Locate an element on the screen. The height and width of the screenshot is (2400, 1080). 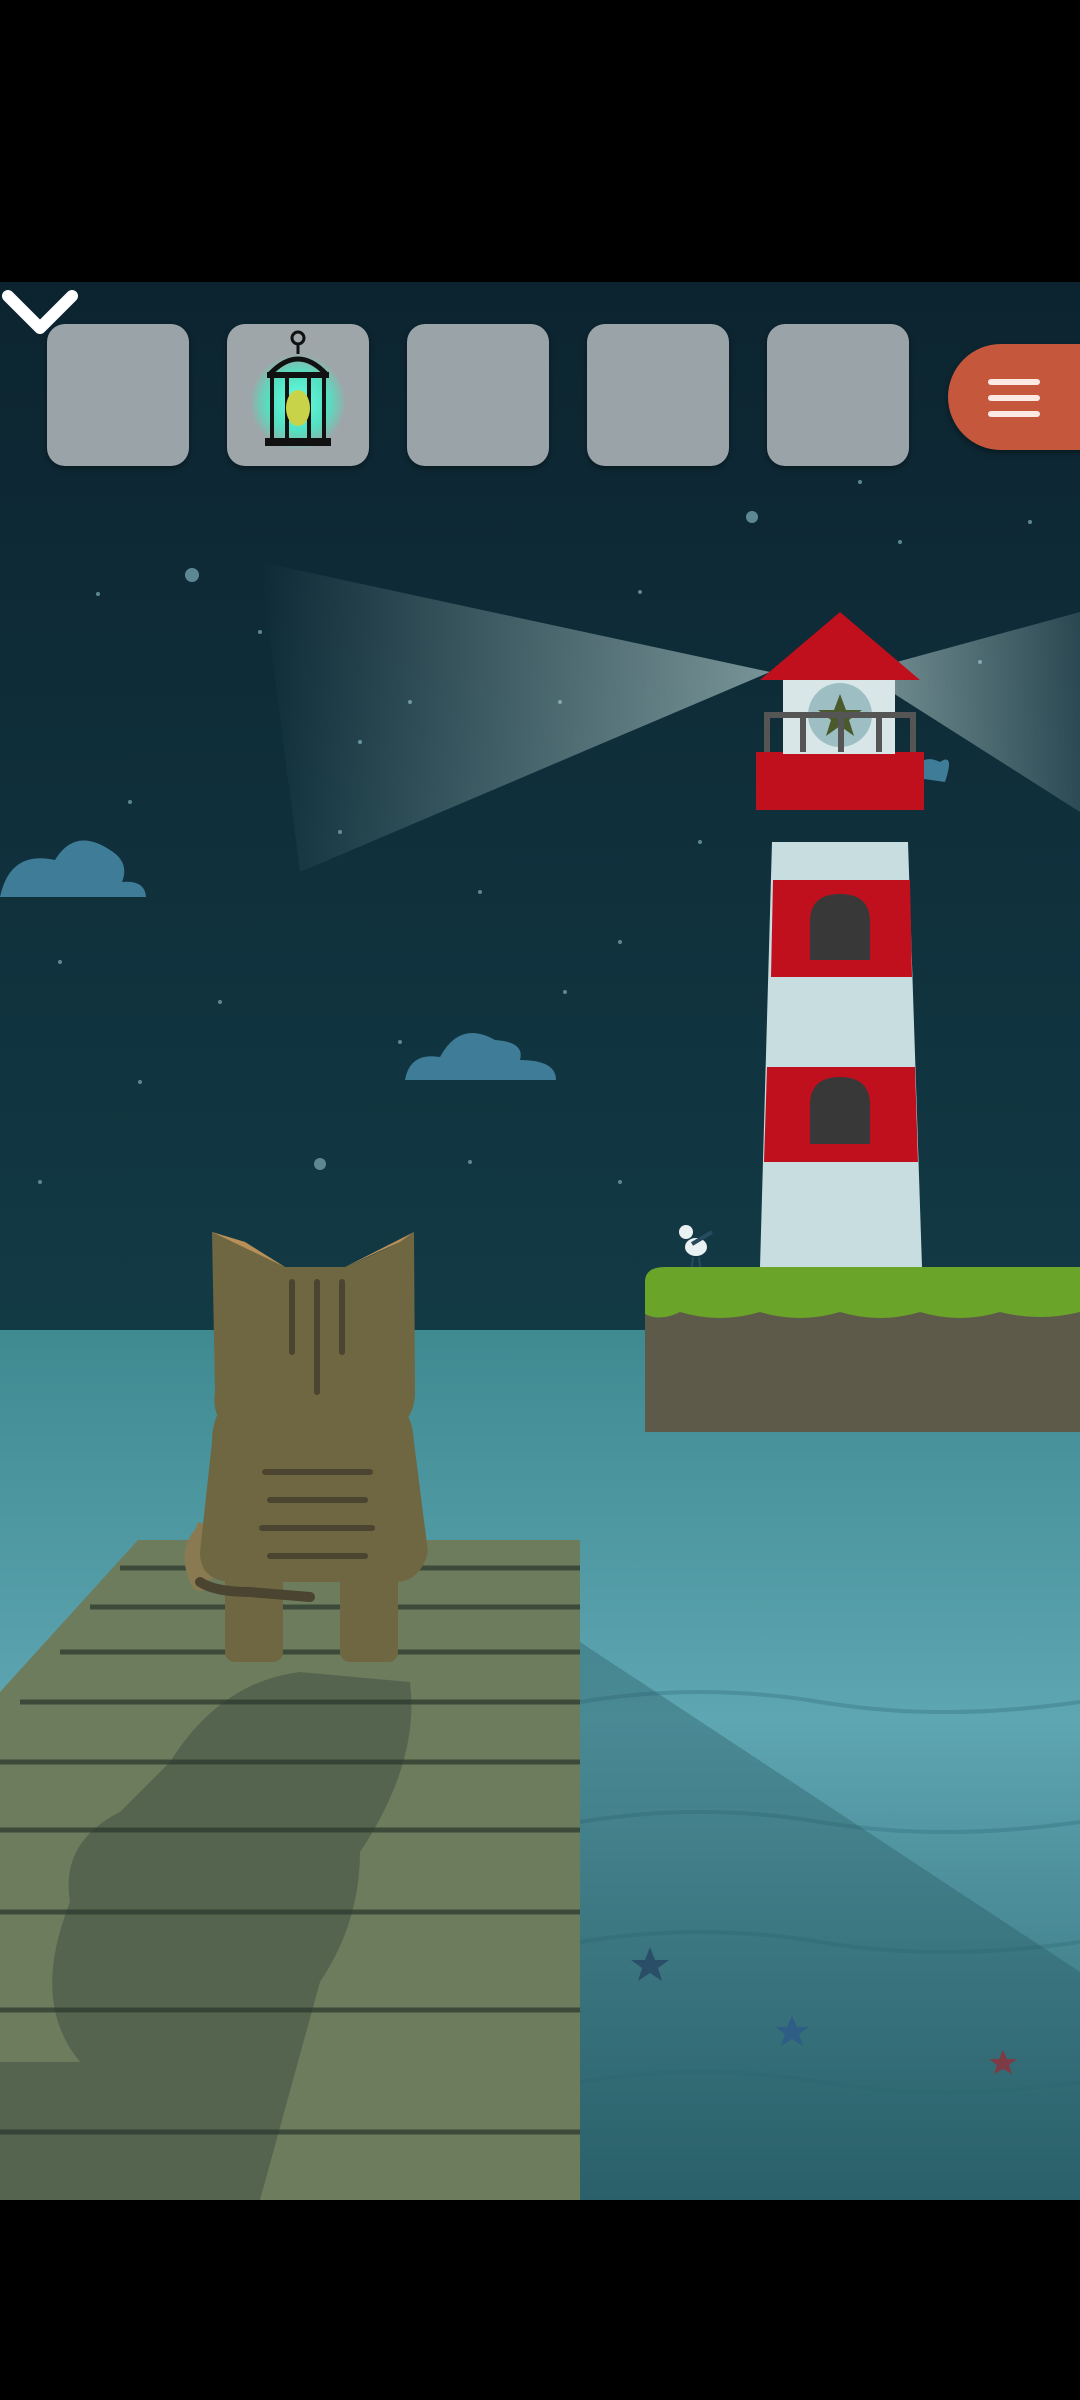
cat-player is located at coordinates (306, 1447).